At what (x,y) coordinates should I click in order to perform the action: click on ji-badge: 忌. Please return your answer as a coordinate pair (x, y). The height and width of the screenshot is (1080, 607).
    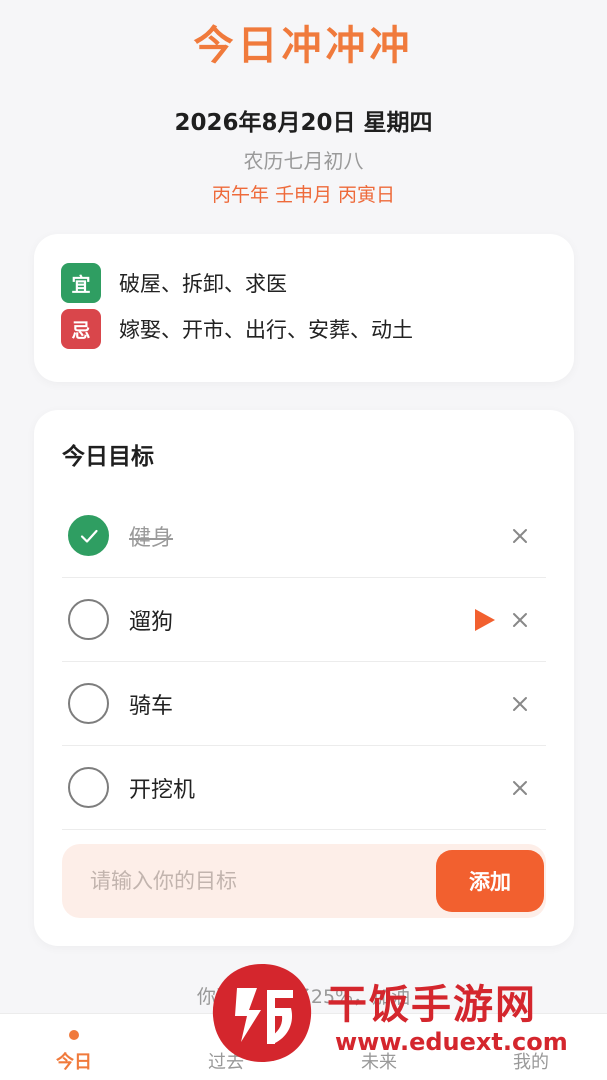
    Looking at the image, I should click on (81, 329).